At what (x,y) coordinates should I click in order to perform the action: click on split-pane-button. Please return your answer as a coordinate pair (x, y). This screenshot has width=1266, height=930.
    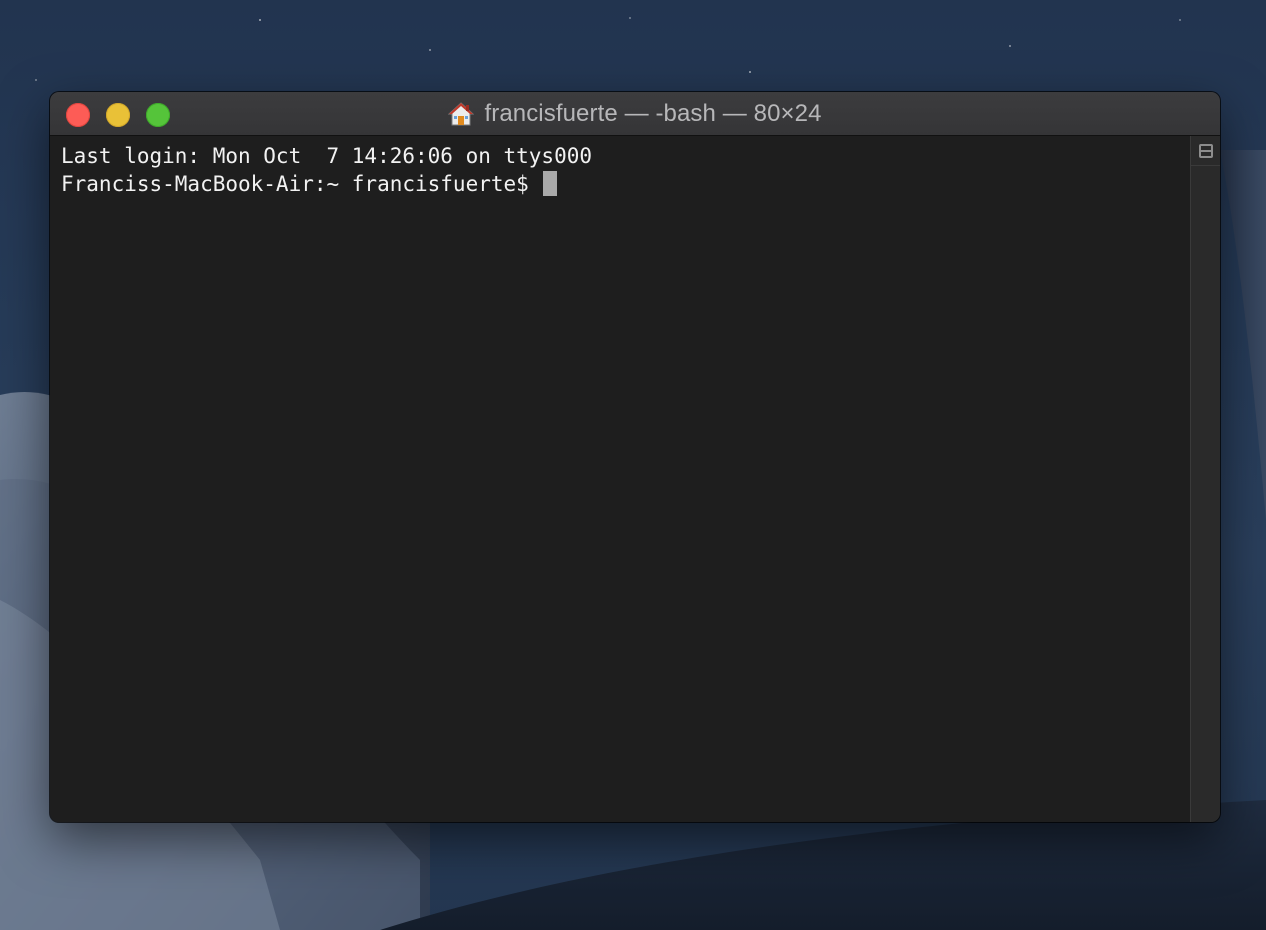
    Looking at the image, I should click on (1205, 151).